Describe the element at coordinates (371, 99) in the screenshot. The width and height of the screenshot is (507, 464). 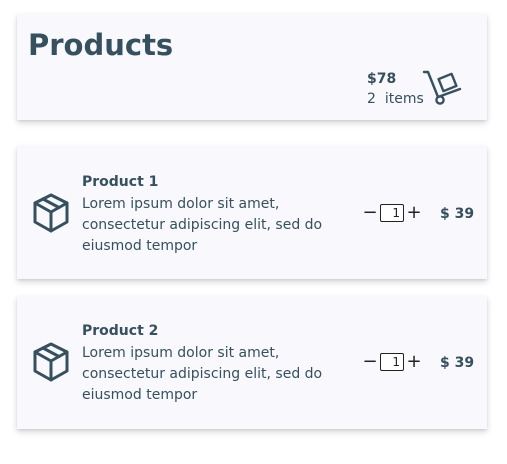
I see `cart-count: 2` at that location.